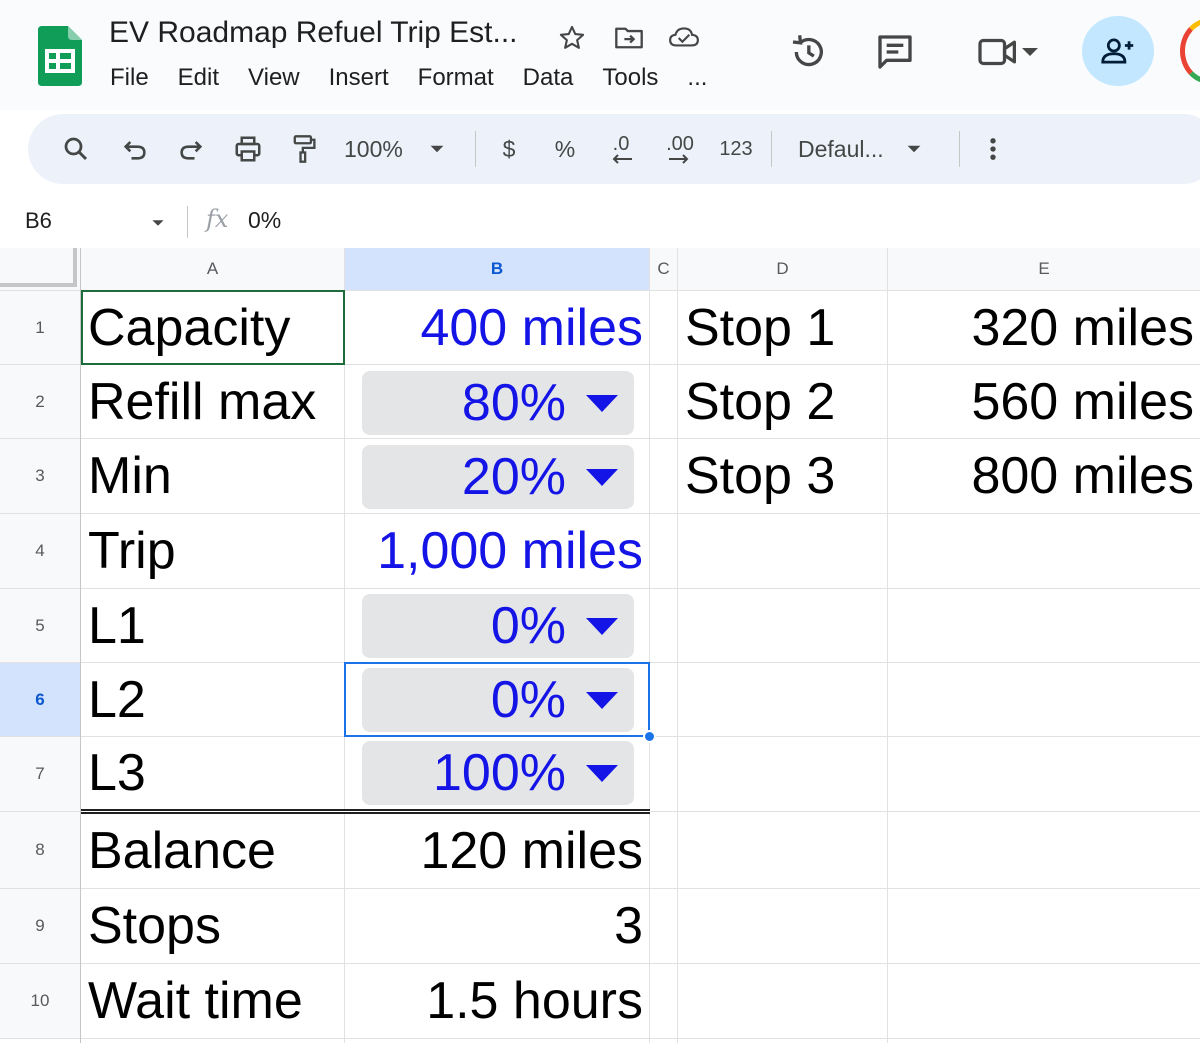  What do you see at coordinates (663, 269) in the screenshot?
I see `column-header-c: C` at bounding box center [663, 269].